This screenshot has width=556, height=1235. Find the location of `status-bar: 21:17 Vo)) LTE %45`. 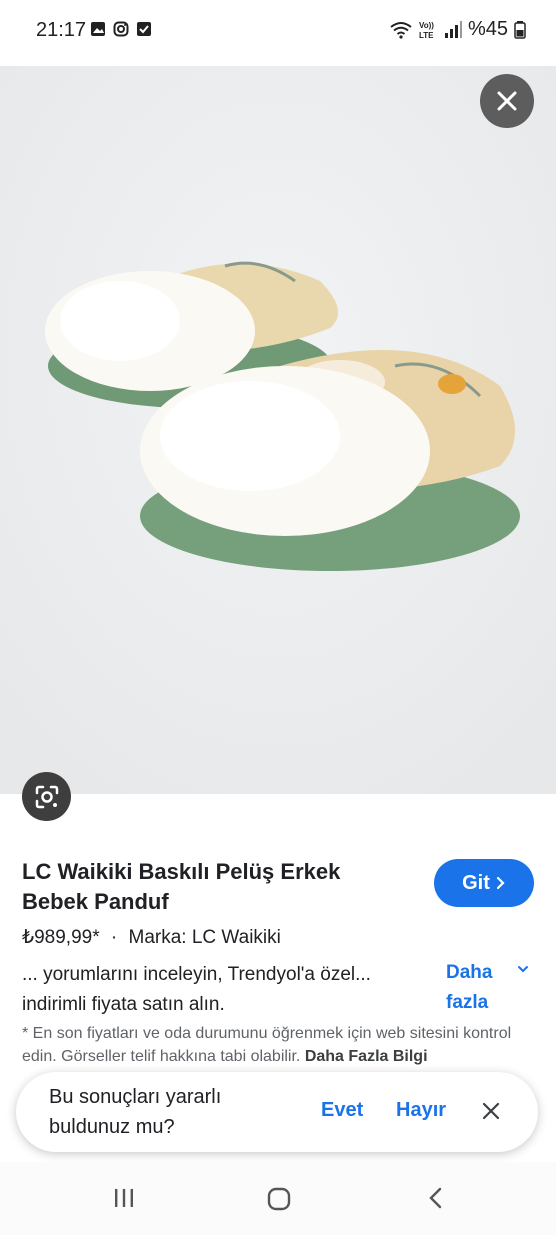

status-bar: 21:17 Vo)) LTE %45 is located at coordinates (278, 31).